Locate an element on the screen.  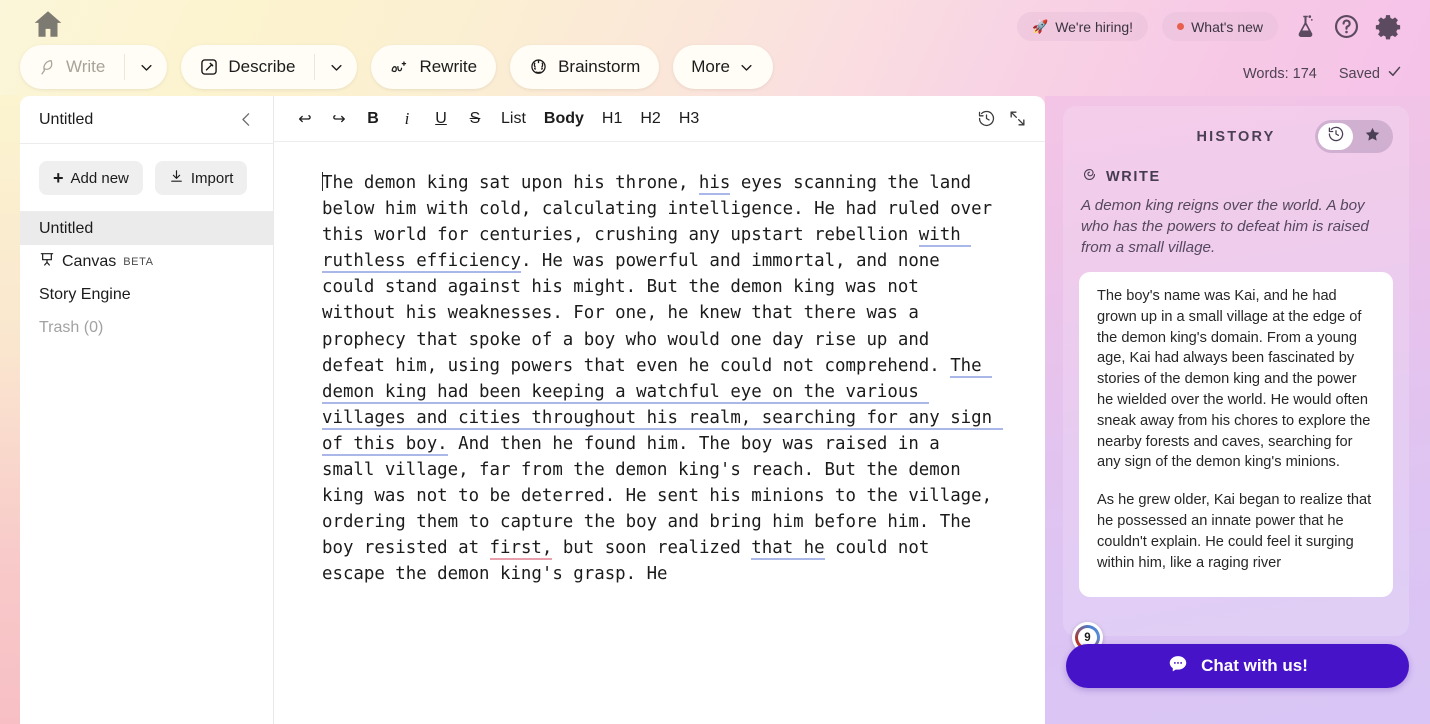
chevron-down-icon is located at coordinates (746, 67).